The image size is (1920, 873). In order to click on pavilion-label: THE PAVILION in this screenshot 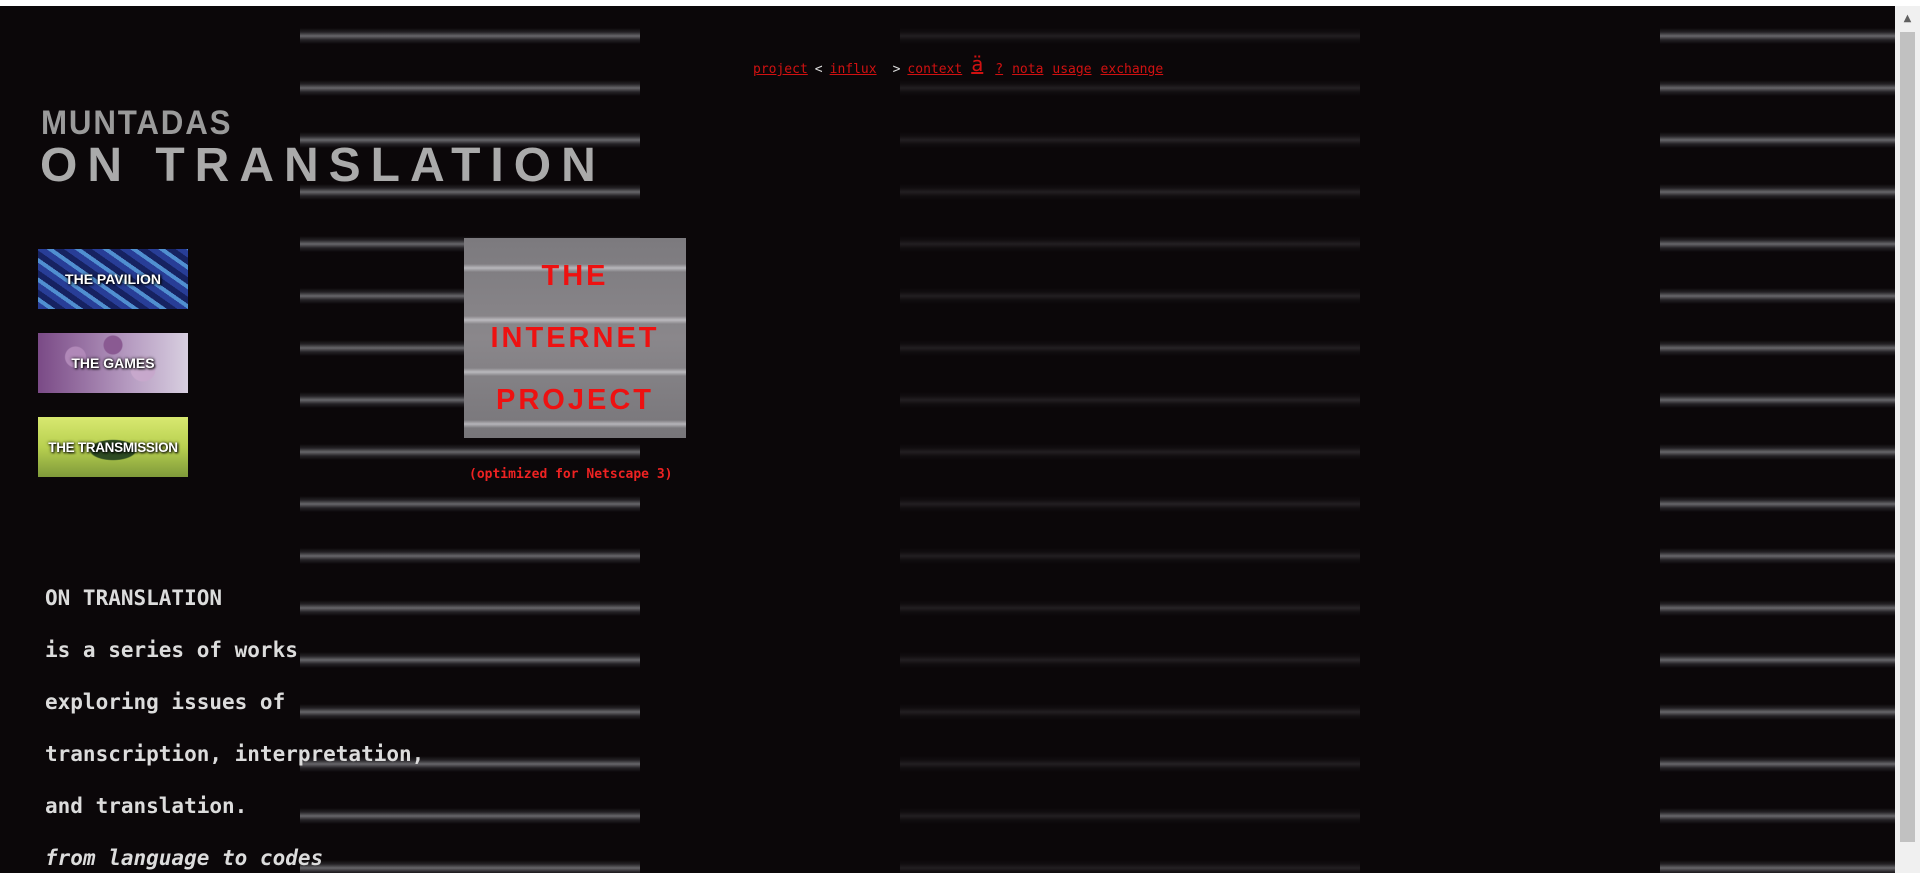, I will do `click(113, 279)`.